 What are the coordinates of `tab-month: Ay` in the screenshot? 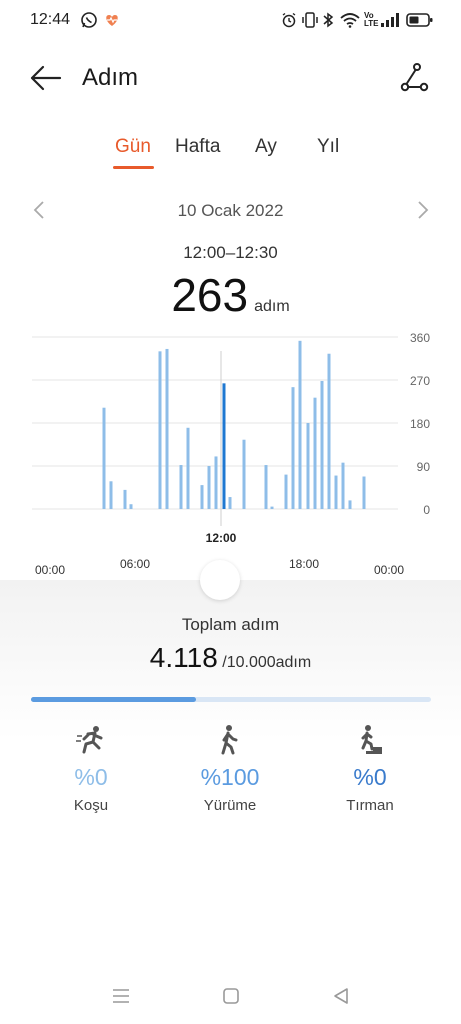 It's located at (266, 147).